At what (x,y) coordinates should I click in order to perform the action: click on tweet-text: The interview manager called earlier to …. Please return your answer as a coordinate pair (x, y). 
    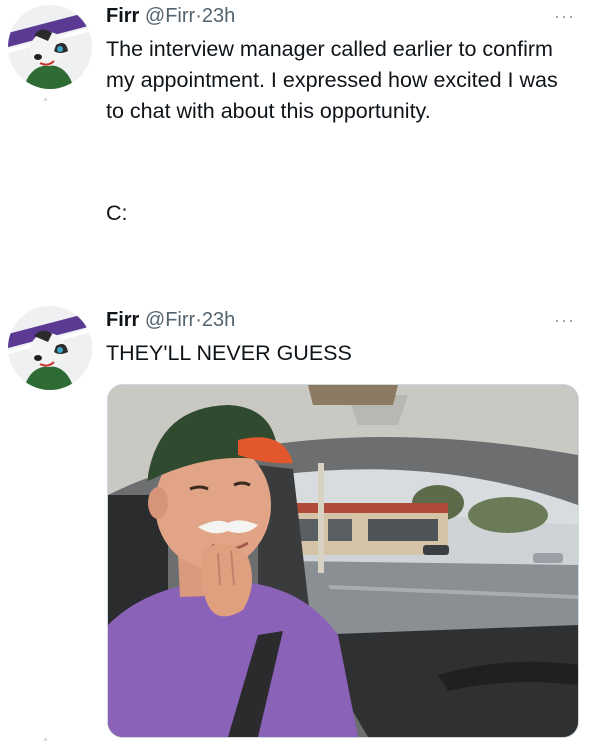
    Looking at the image, I should click on (332, 80).